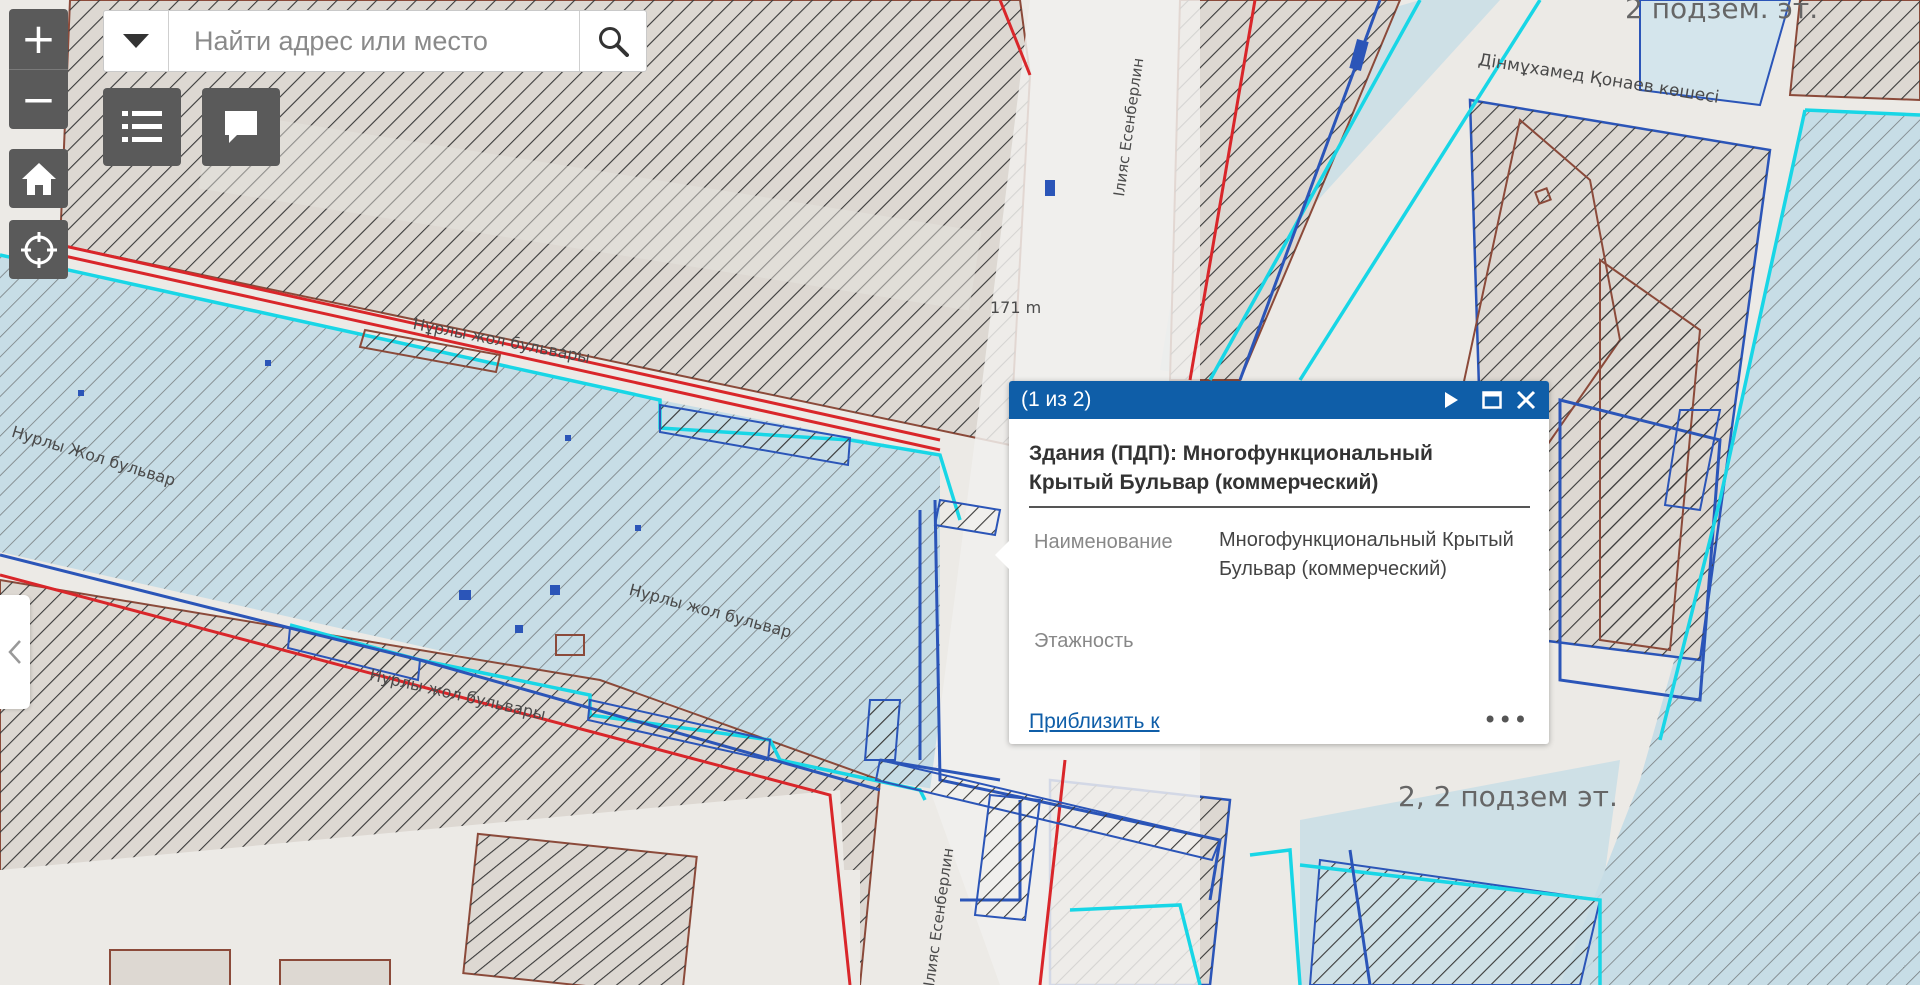 The width and height of the screenshot is (1920, 985). Describe the element at coordinates (1279, 400) in the screenshot. I see `popup-header: (1 из 2)` at that location.